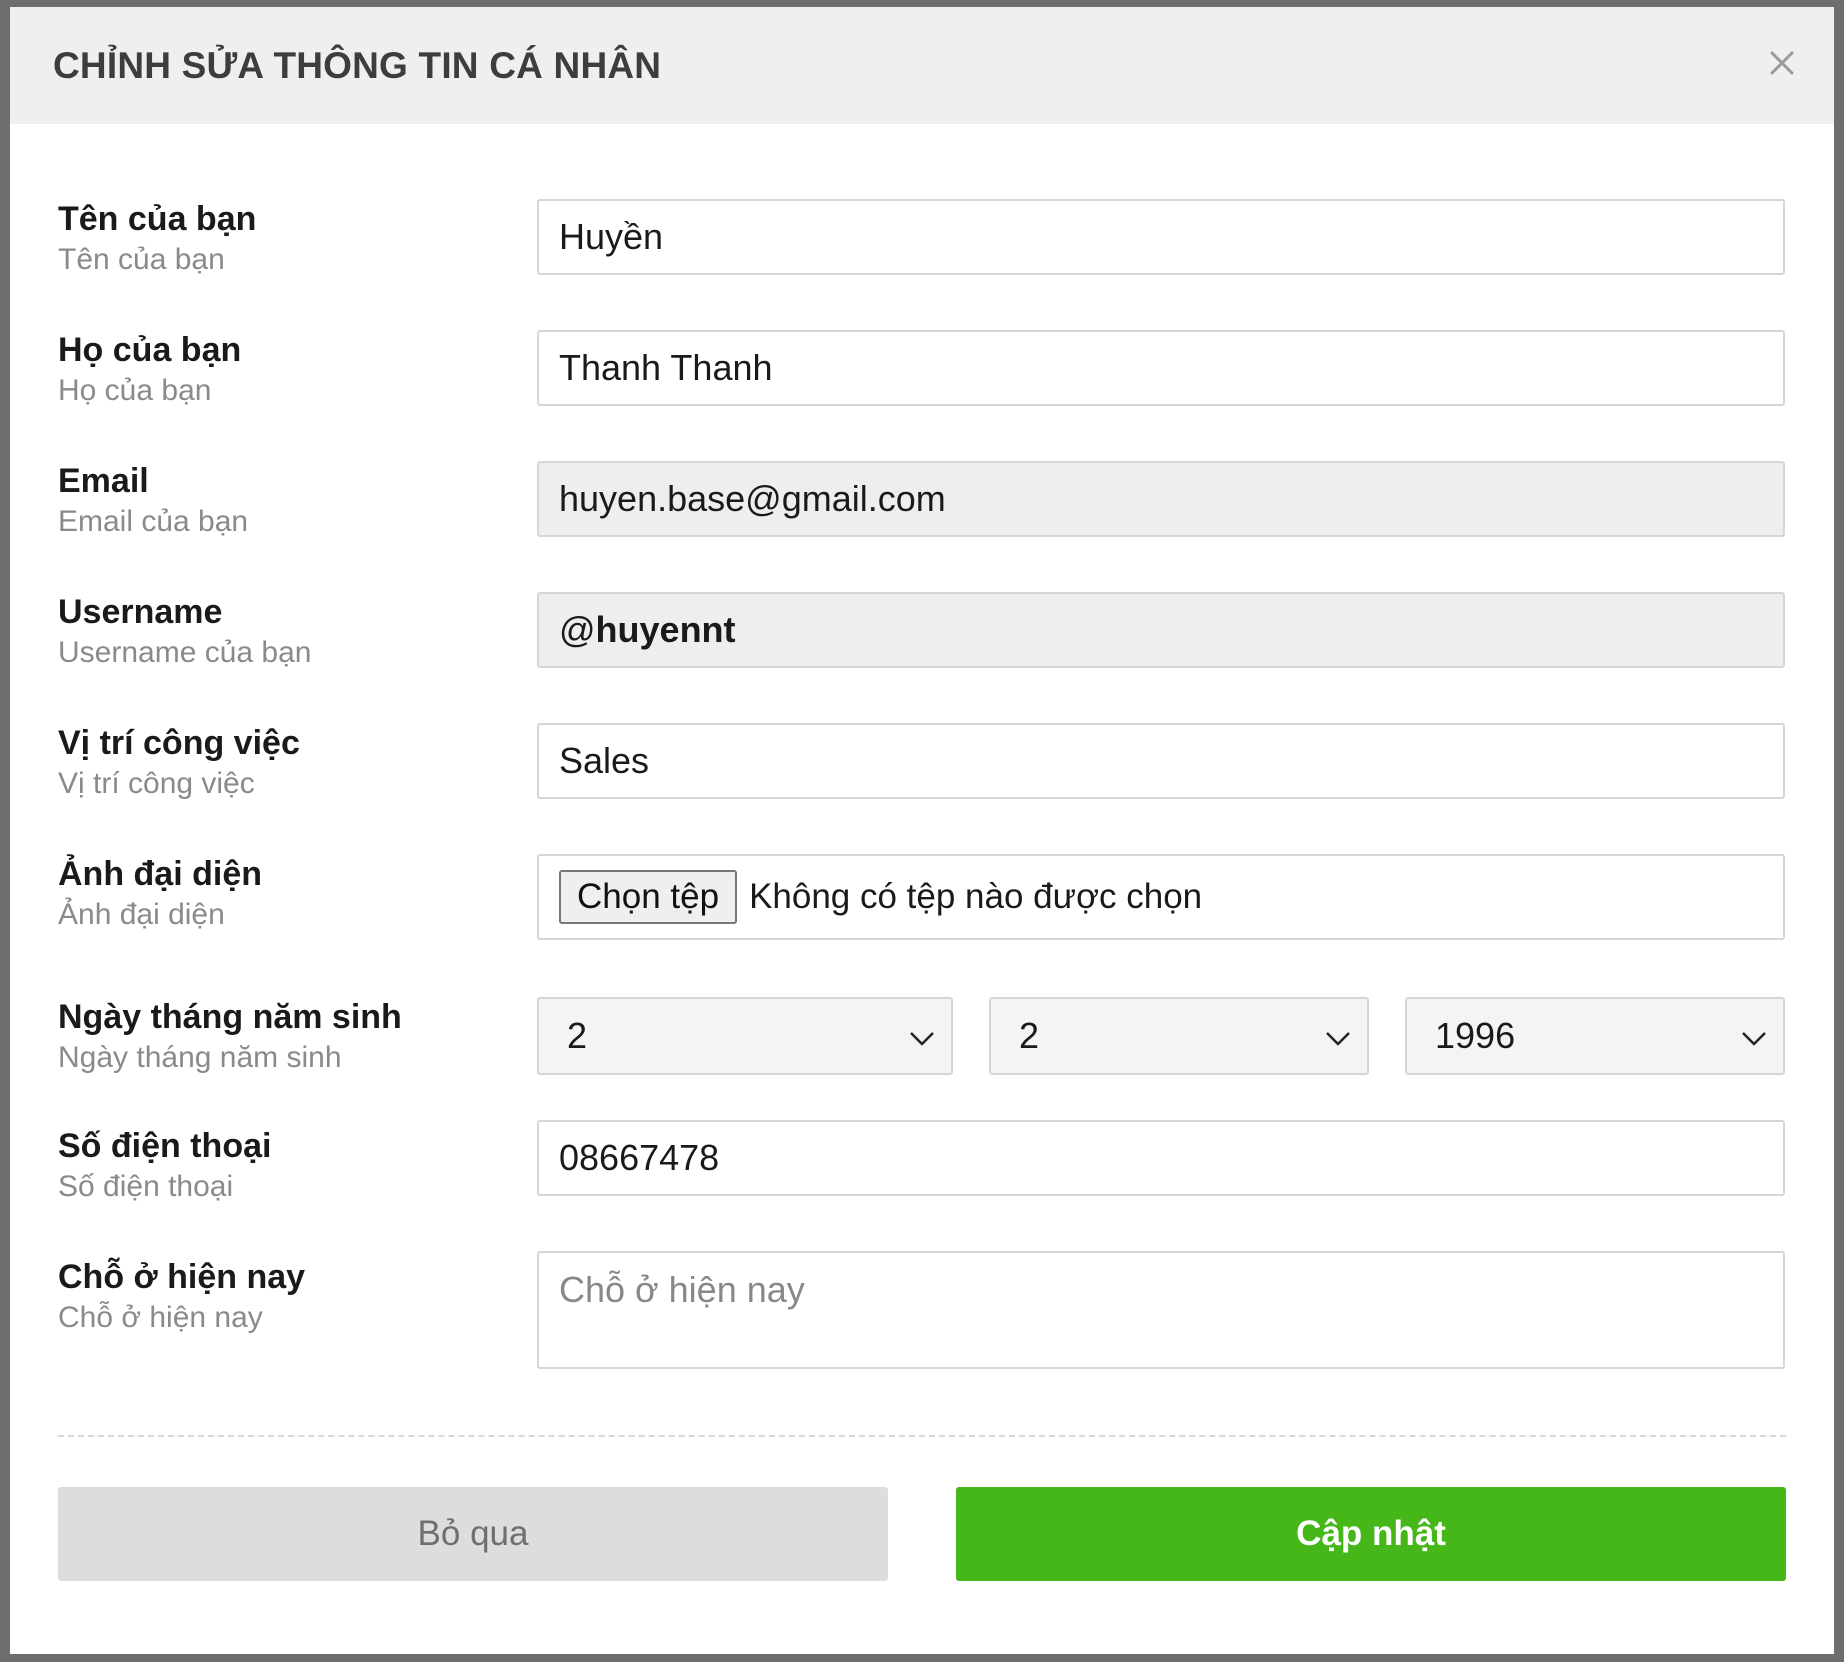 The height and width of the screenshot is (1662, 1844). Describe the element at coordinates (1161, 1310) in the screenshot. I see `address-textarea: Chỗ ở hiện nay` at that location.